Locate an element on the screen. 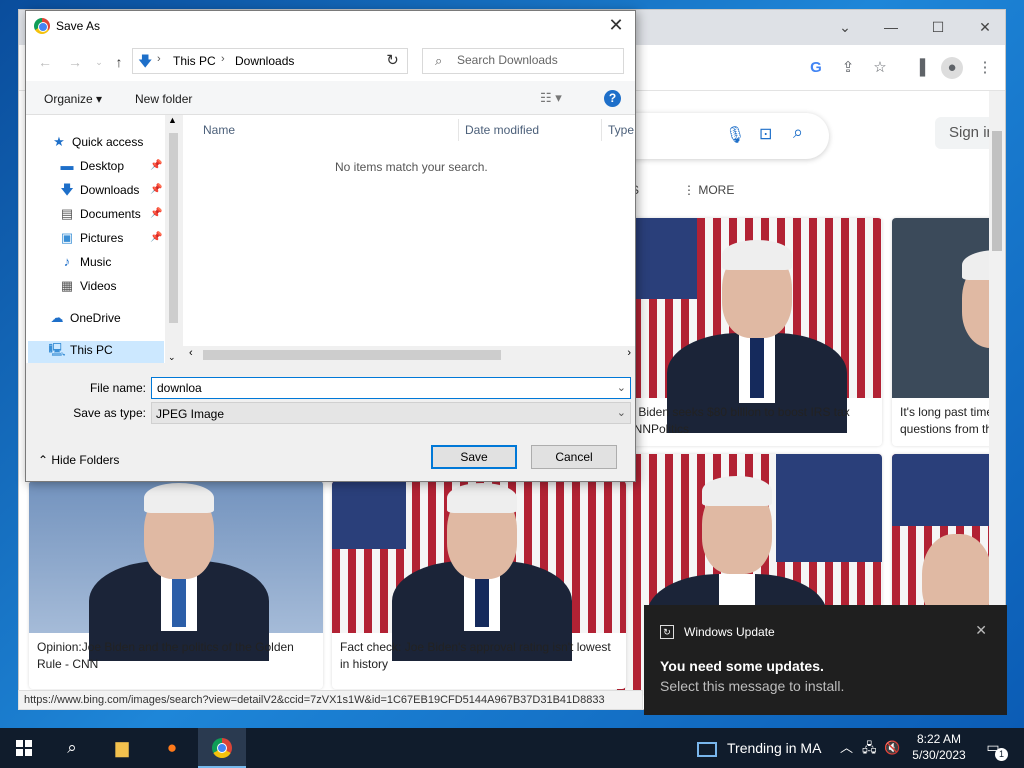 This screenshot has height=768, width=1024. forward-arrow-icon: → is located at coordinates (75, 62).